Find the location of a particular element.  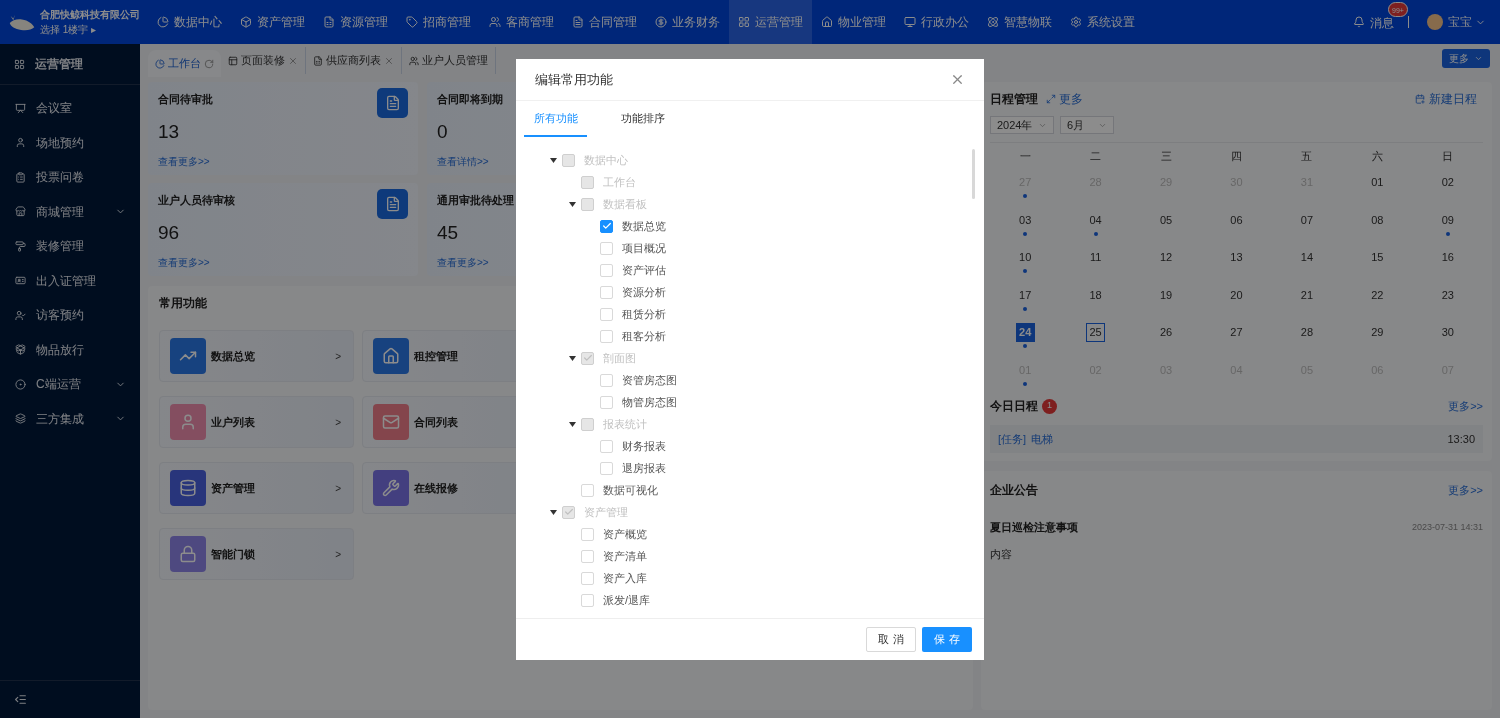

messages-link: 消息 is located at coordinates (1382, 23).